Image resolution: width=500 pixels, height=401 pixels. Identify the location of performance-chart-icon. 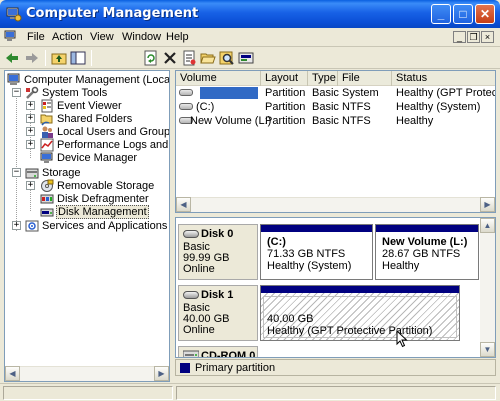
(47, 145).